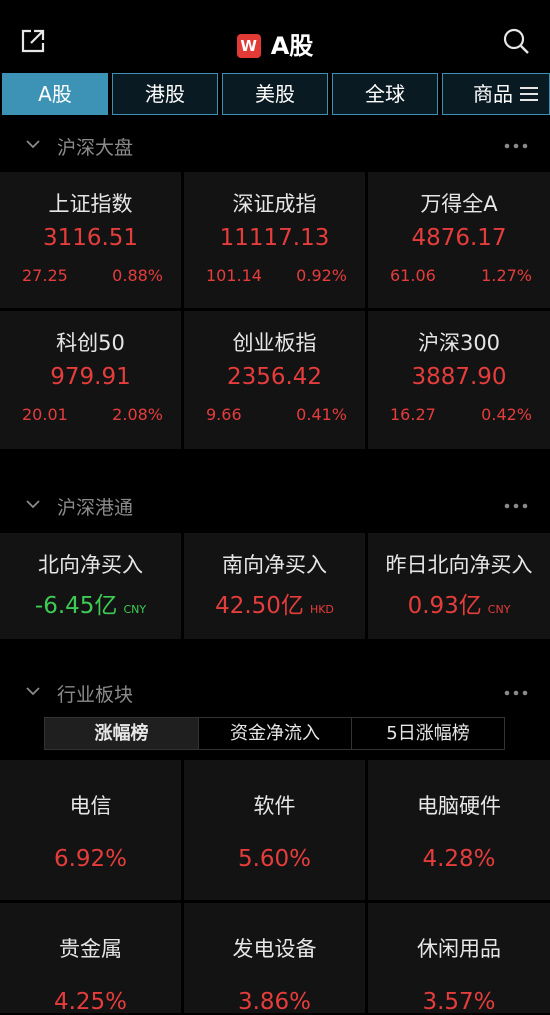 The image size is (550, 1015). Describe the element at coordinates (274, 830) in the screenshot. I see `industry-card: 软件 5.60%` at that location.